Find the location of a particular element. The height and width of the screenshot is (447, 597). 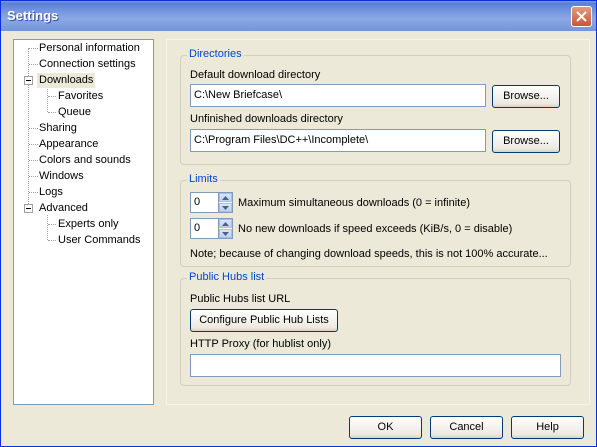

public-hubs-url-label: Public Hubs list URL is located at coordinates (240, 299).